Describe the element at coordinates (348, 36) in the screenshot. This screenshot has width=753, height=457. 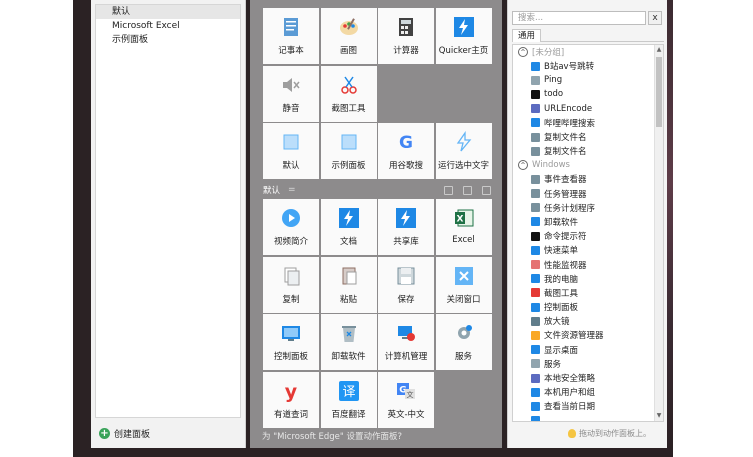
I see `action-tile: 画图` at that location.